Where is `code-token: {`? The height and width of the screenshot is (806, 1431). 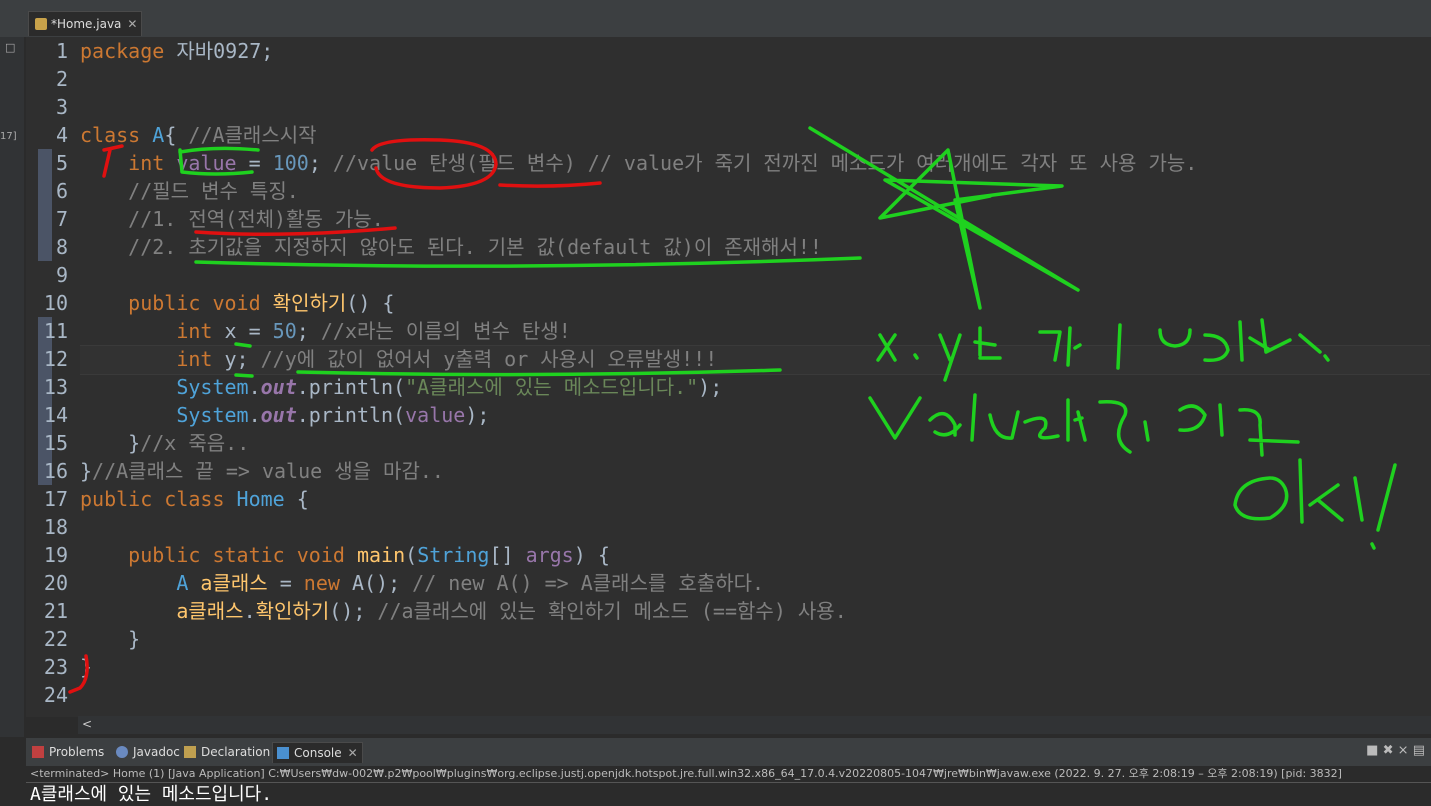 code-token: { is located at coordinates (176, 135).